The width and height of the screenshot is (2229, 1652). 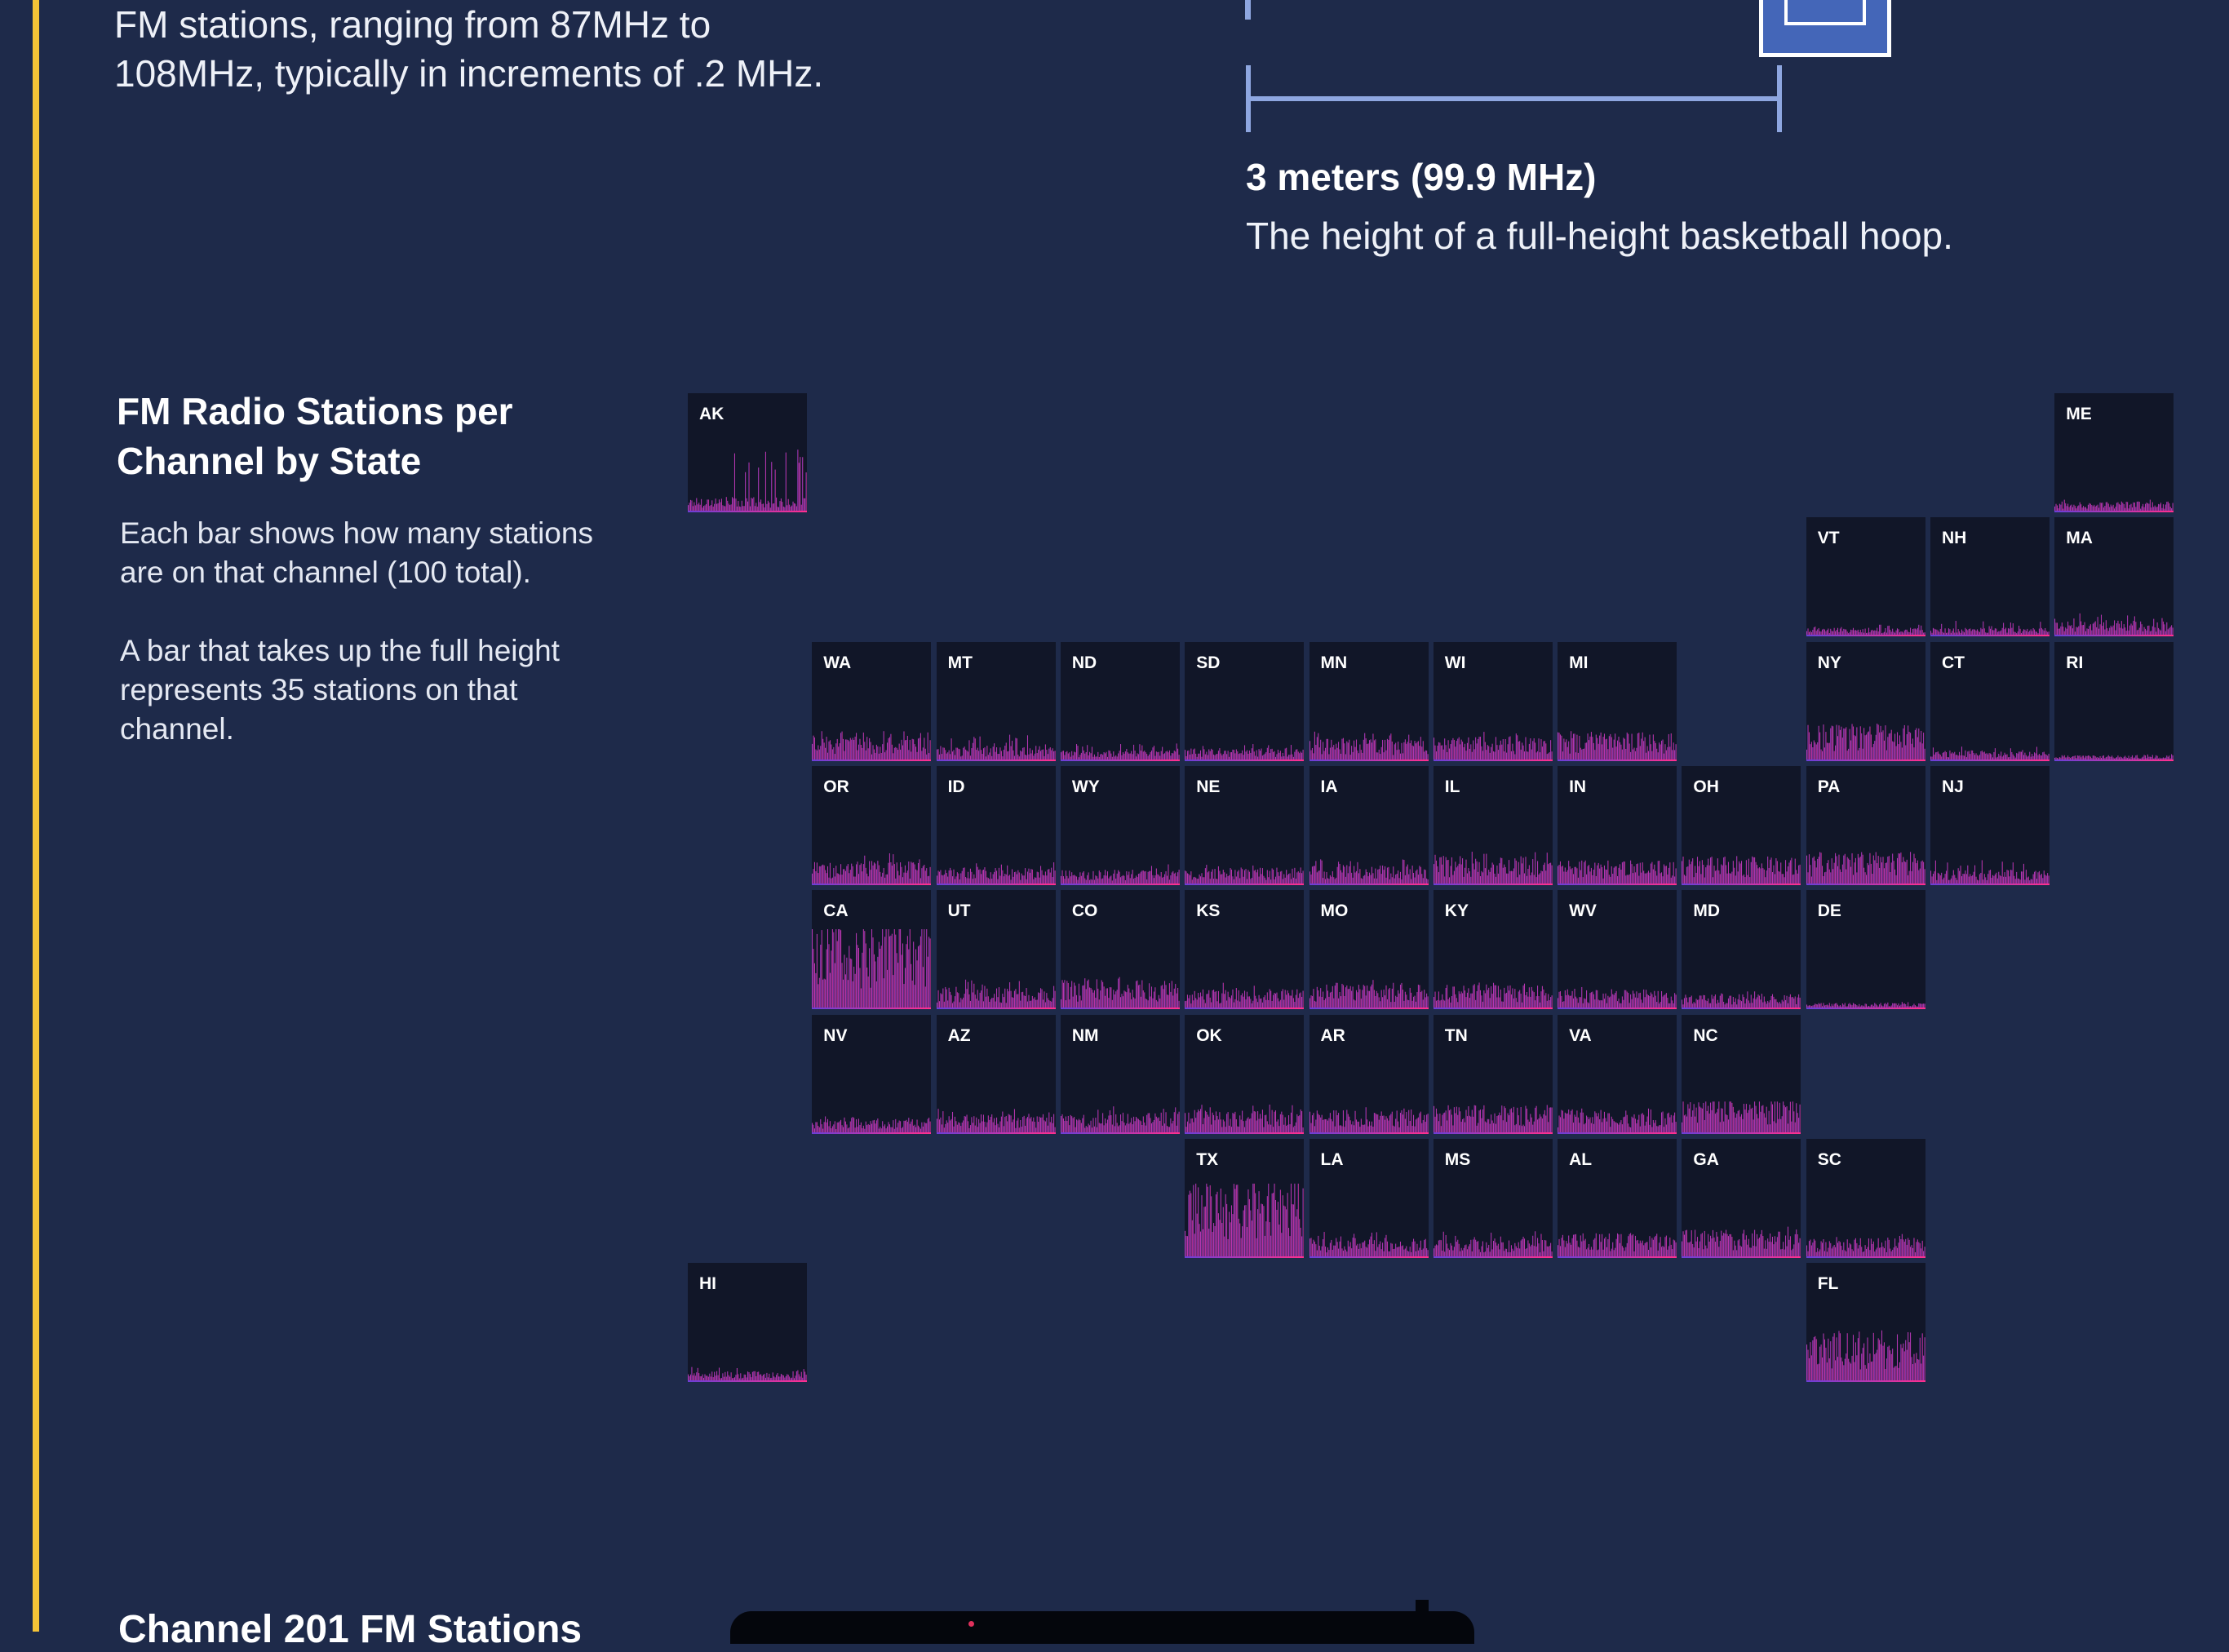 What do you see at coordinates (1207, 1160) in the screenshot?
I see `state-label: TX` at bounding box center [1207, 1160].